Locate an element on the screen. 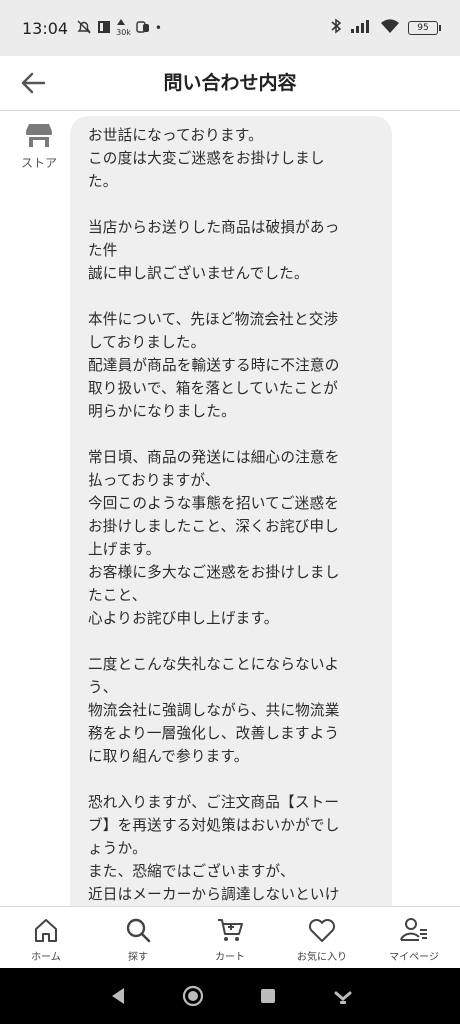 The image size is (460, 1024). bottom-navigation: ホーム 探す カート お気に入り マイページ is located at coordinates (230, 937).